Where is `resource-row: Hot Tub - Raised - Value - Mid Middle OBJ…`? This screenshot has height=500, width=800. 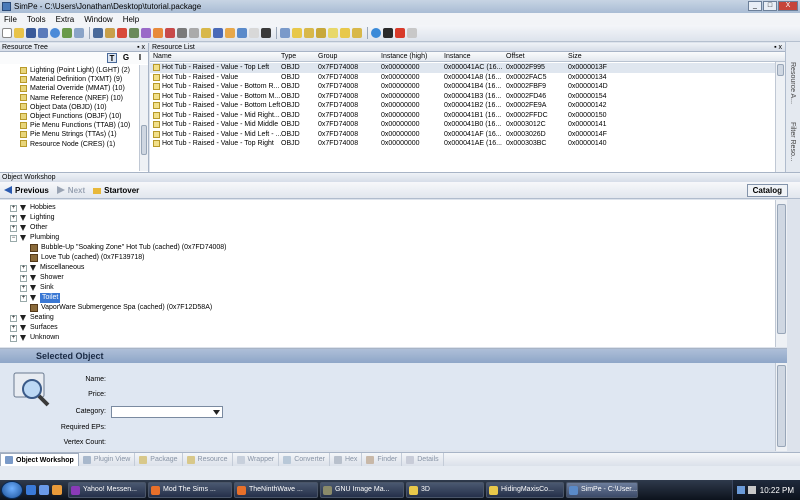 resource-row: Hot Tub - Raised - Value - Mid Middle OBJ… is located at coordinates (462, 125).